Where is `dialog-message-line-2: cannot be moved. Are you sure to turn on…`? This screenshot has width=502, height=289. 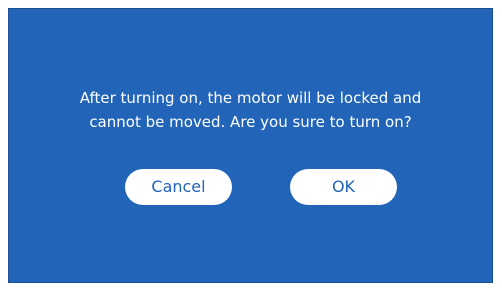 dialog-message-line-2: cannot be moved. Are you sure to turn on… is located at coordinates (250, 122).